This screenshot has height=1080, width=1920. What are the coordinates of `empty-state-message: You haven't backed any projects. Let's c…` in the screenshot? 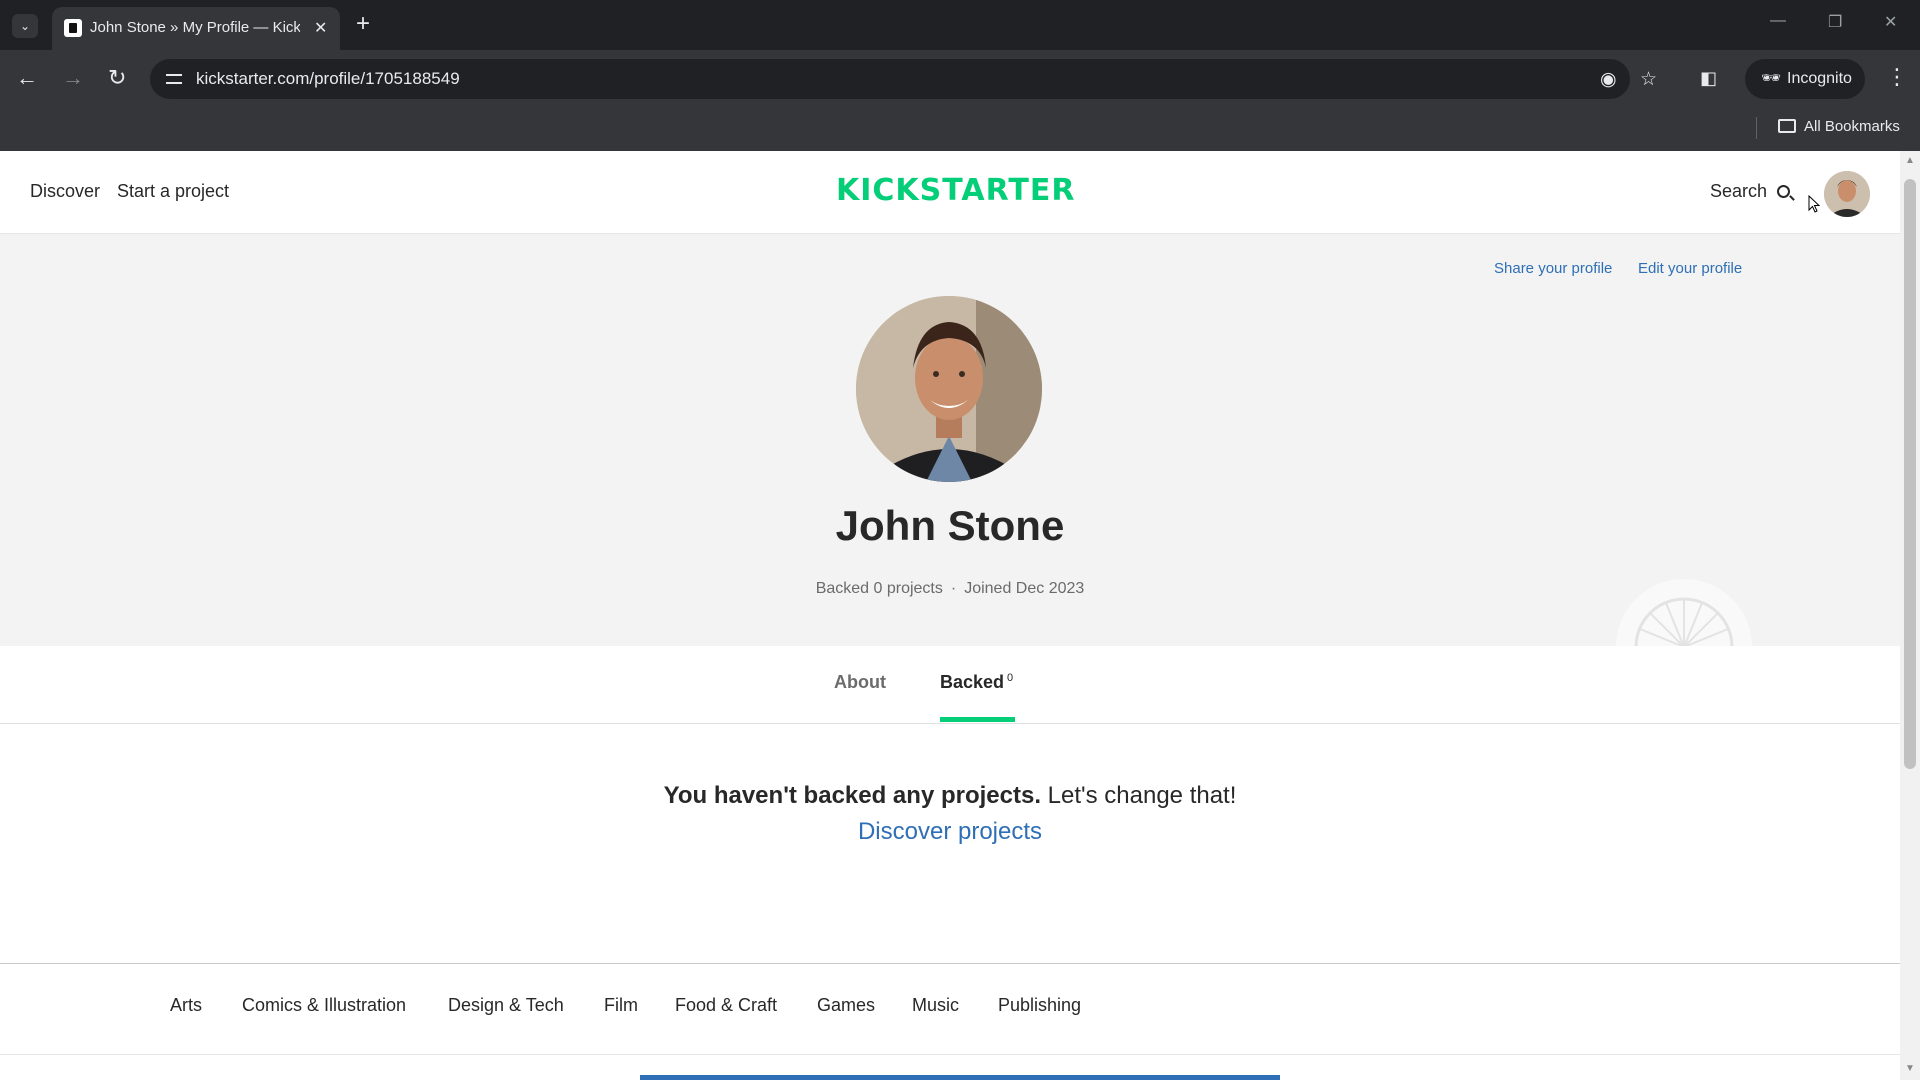 It's located at (950, 796).